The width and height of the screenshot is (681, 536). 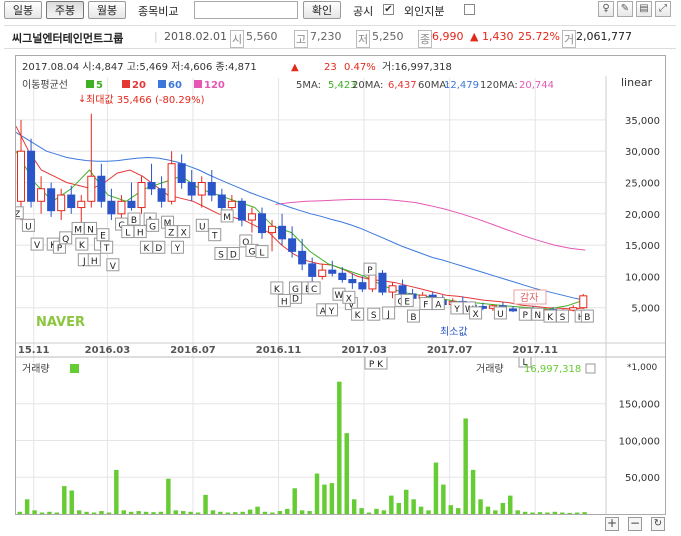 I want to click on signal-letter: L, so click(x=127, y=234).